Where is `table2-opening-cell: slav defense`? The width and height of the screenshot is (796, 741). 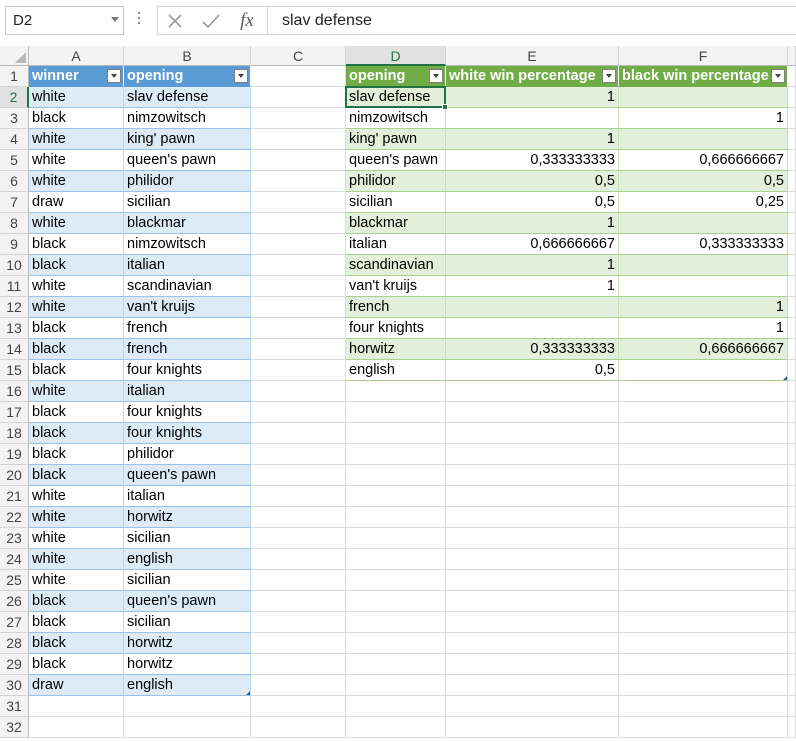 table2-opening-cell: slav defense is located at coordinates (396, 97).